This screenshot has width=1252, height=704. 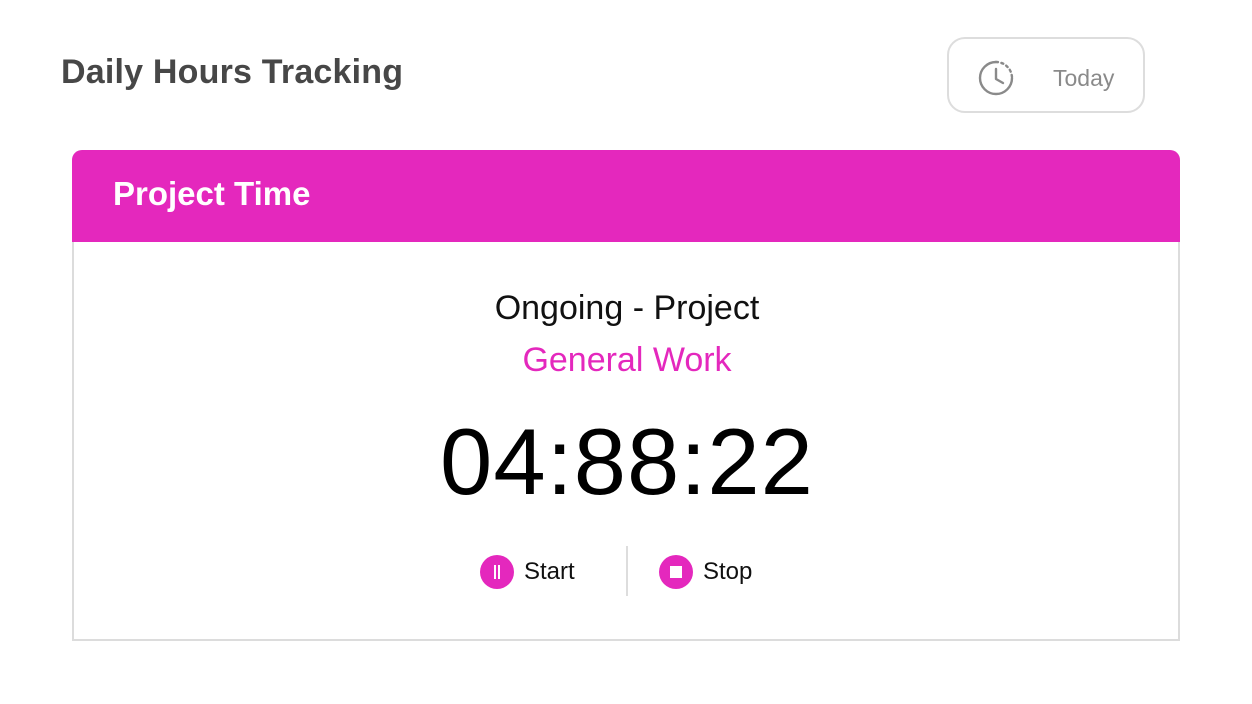 I want to click on stop-button: Stop, so click(x=705, y=572).